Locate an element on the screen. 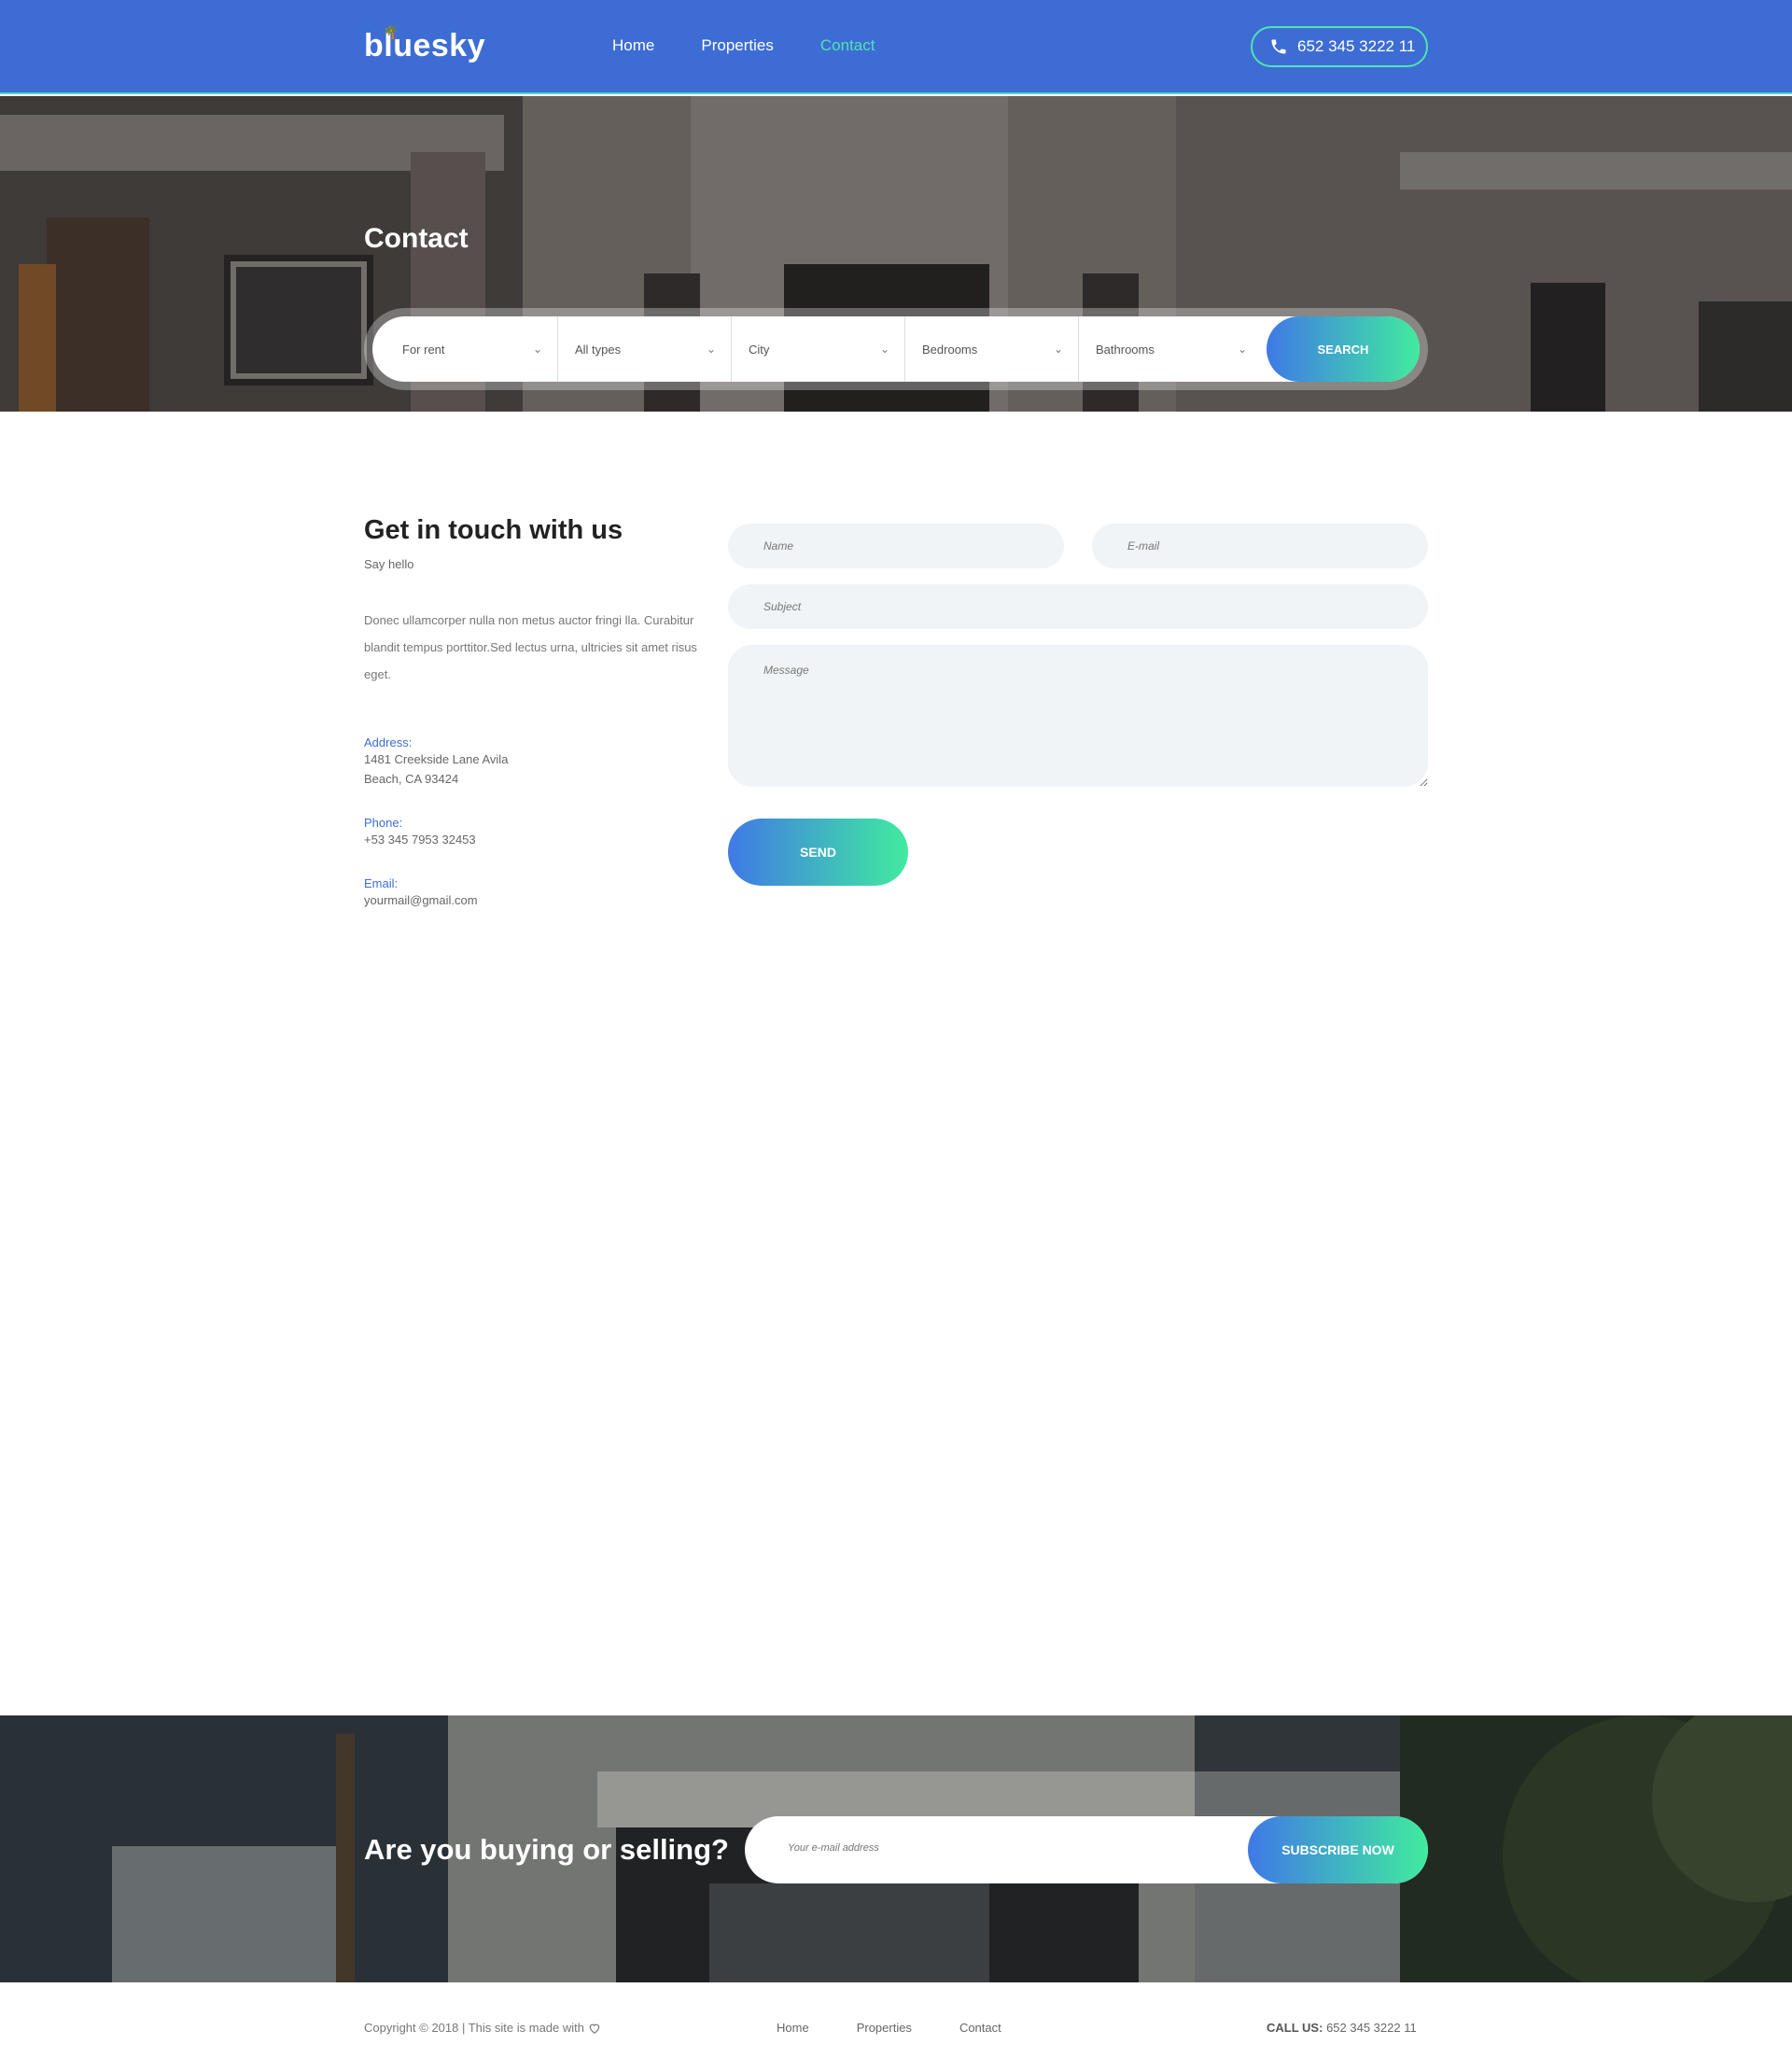 Image resolution: width=1792 pixels, height=2072 pixels. phone-value: +53 345 7953 32453 is located at coordinates (420, 840).